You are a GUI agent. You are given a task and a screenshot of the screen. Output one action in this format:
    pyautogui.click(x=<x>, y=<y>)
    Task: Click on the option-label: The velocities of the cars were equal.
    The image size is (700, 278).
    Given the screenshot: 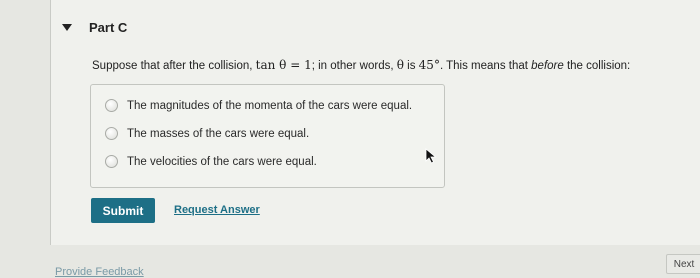 What is the action you would take?
    pyautogui.click(x=222, y=161)
    